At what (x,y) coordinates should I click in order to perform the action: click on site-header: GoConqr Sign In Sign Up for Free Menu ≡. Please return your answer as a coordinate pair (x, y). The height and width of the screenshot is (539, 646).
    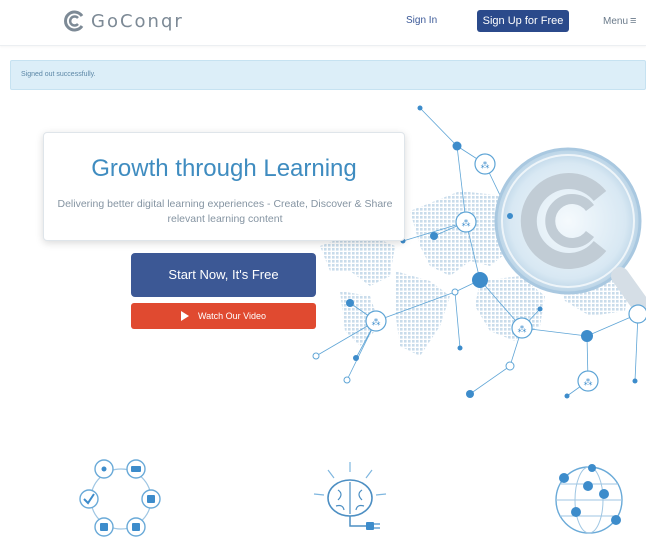
    Looking at the image, I should click on (323, 23).